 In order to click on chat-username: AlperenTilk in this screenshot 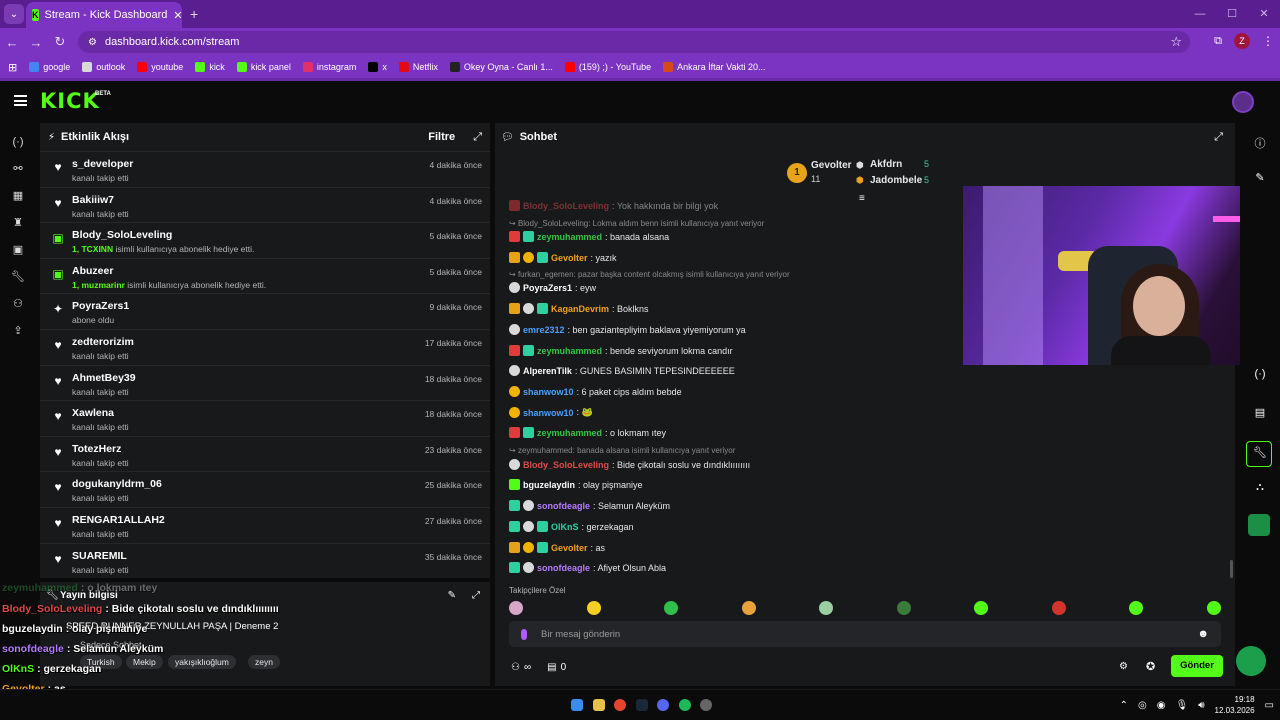, I will do `click(547, 371)`.